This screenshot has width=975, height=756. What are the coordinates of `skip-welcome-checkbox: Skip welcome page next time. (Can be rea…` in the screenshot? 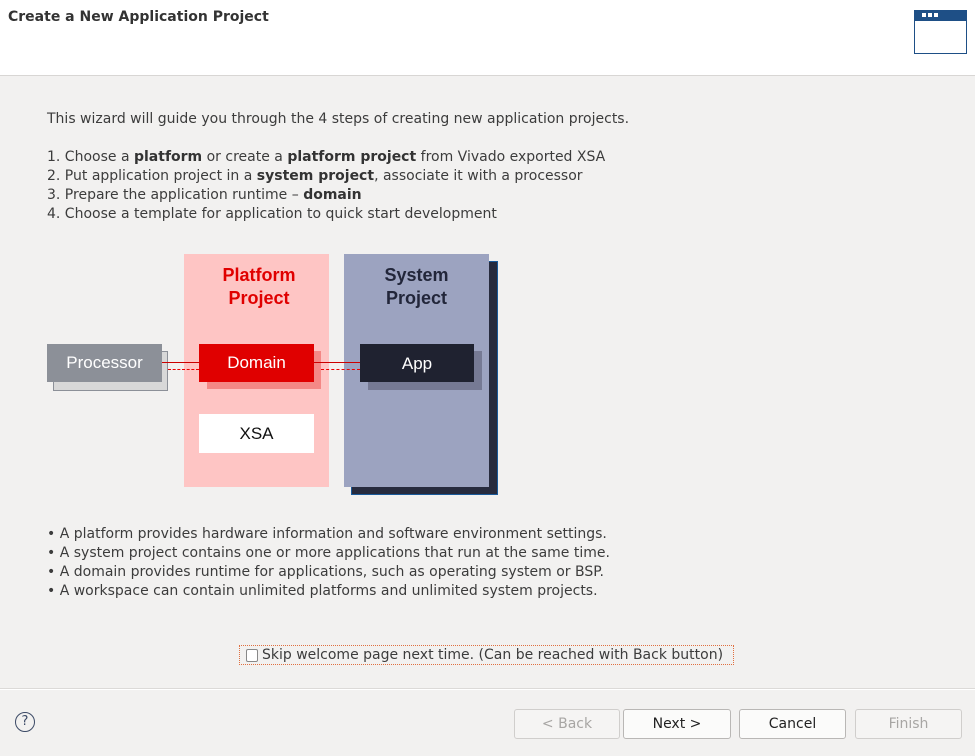 It's located at (486, 655).